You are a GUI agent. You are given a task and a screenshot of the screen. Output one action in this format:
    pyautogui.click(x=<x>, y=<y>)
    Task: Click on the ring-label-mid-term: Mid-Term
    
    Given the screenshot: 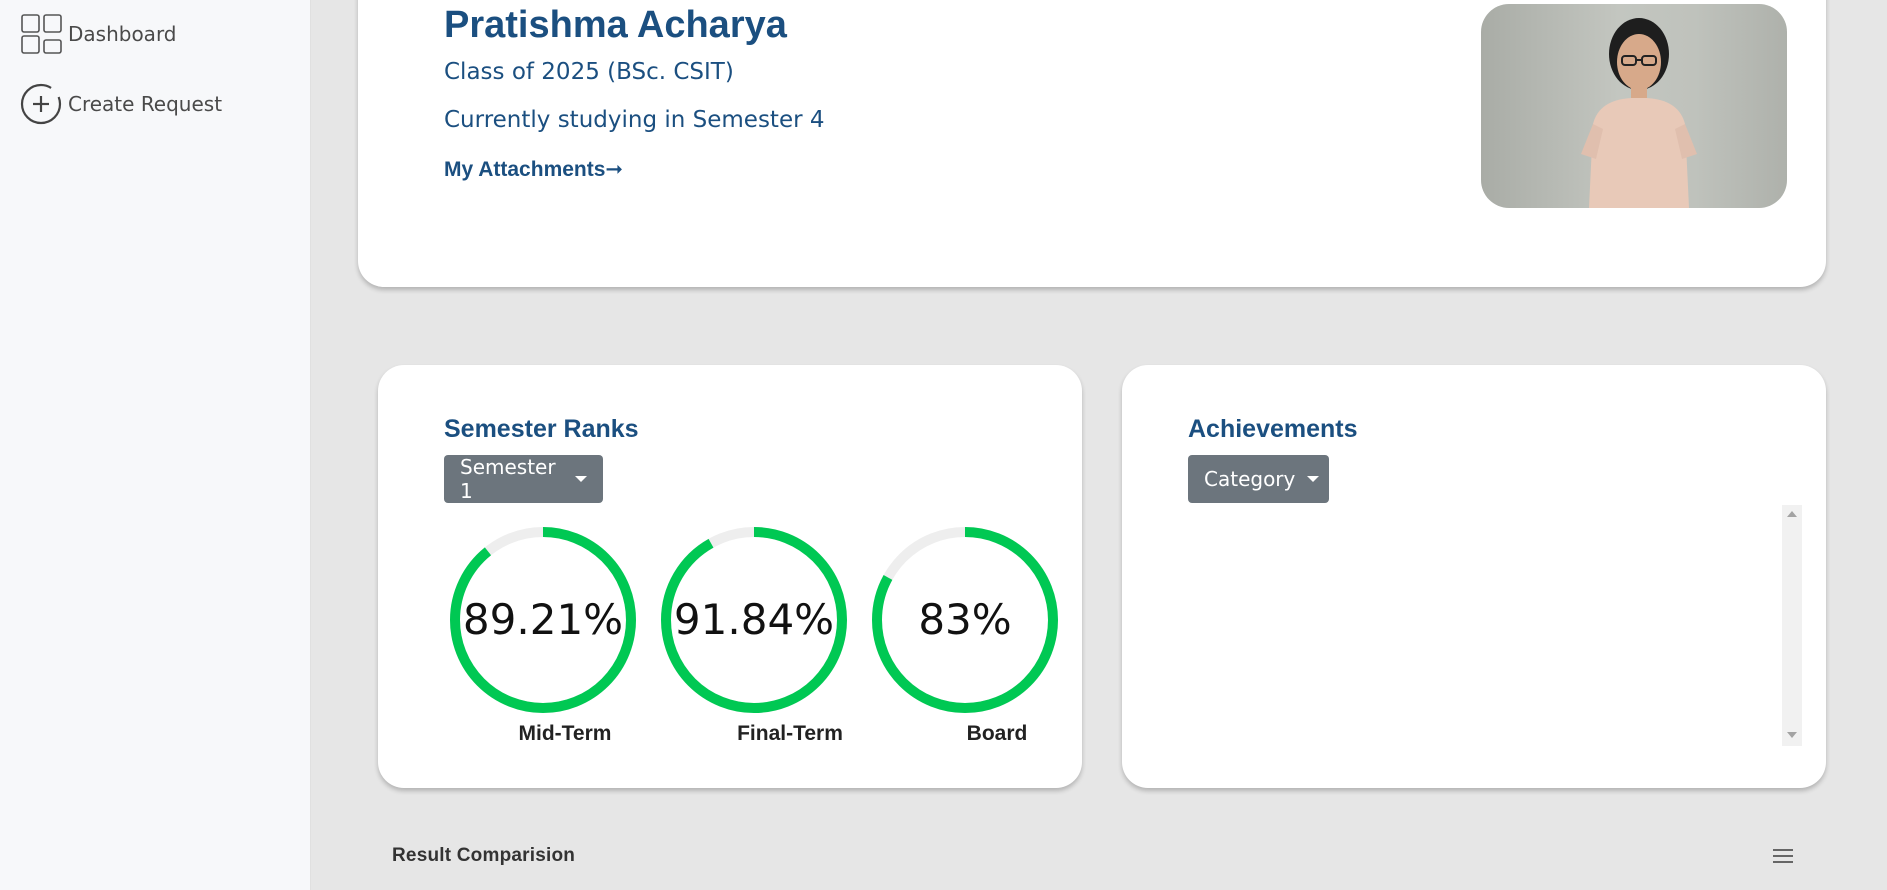 What is the action you would take?
    pyautogui.click(x=565, y=733)
    